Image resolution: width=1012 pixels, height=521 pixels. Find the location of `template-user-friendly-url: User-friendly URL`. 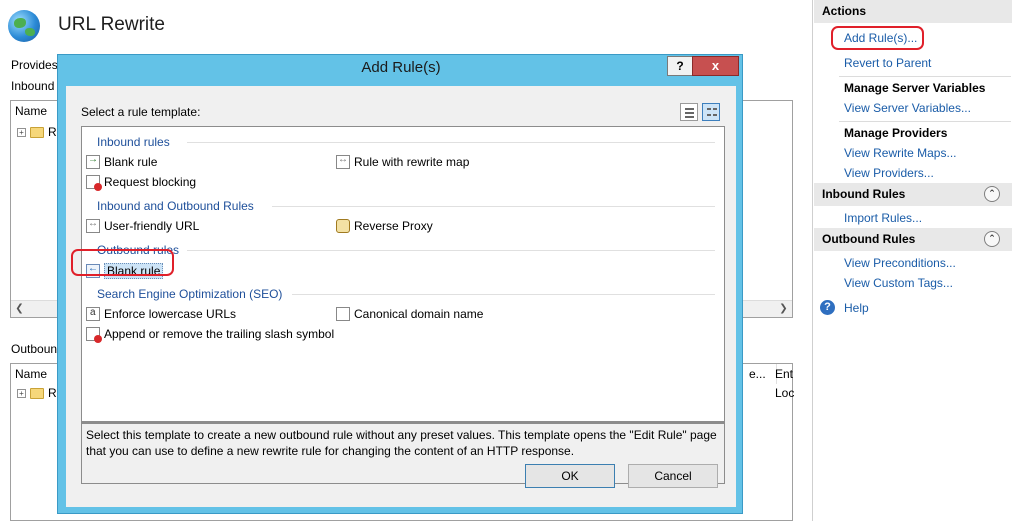

template-user-friendly-url: User-friendly URL is located at coordinates (143, 225).